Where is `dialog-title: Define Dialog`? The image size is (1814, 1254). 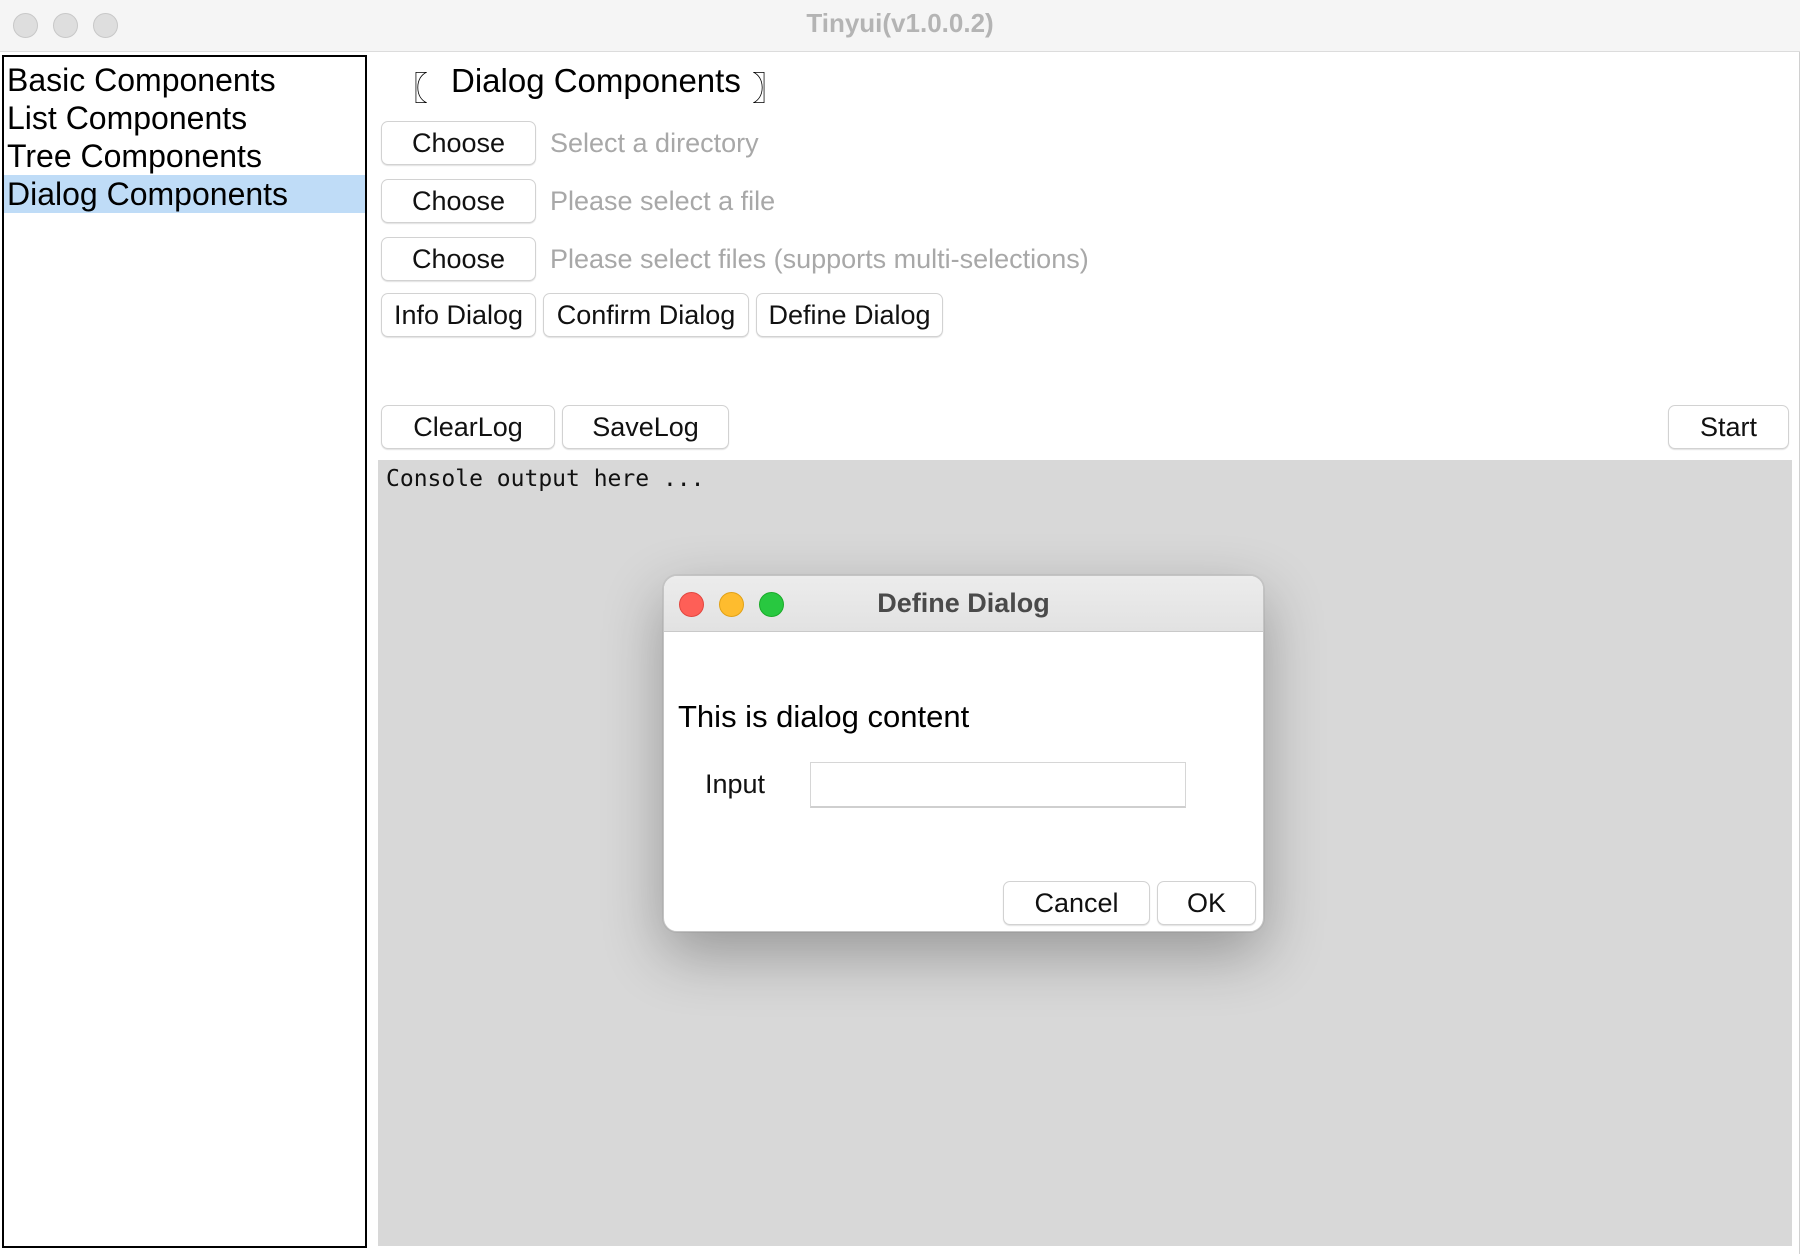 dialog-title: Define Dialog is located at coordinates (963, 603).